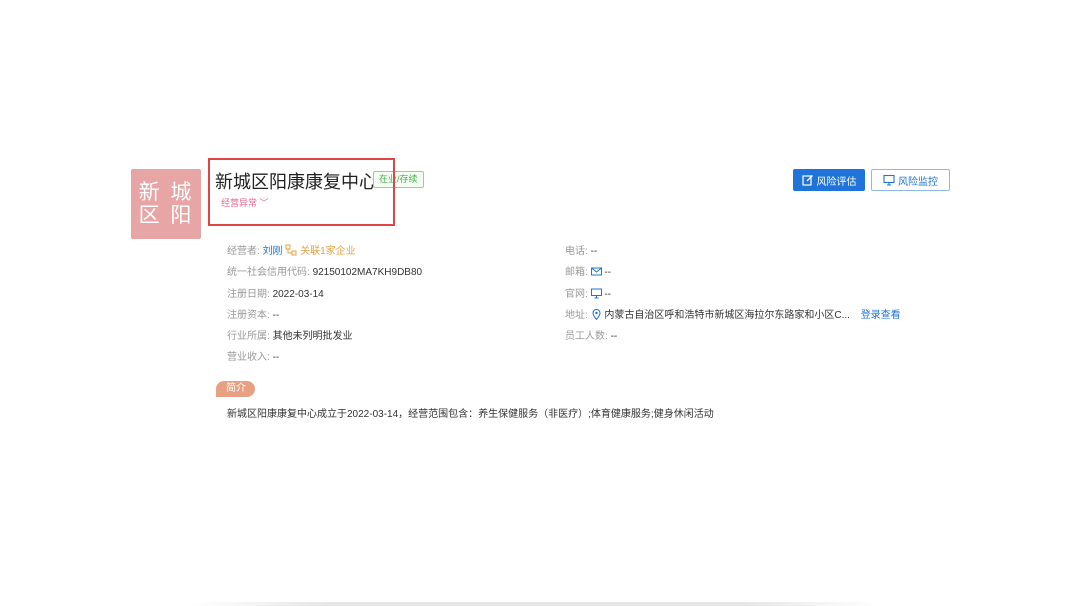 The height and width of the screenshot is (606, 1080). What do you see at coordinates (248, 357) in the screenshot?
I see `revenue-label: 营业收入:` at bounding box center [248, 357].